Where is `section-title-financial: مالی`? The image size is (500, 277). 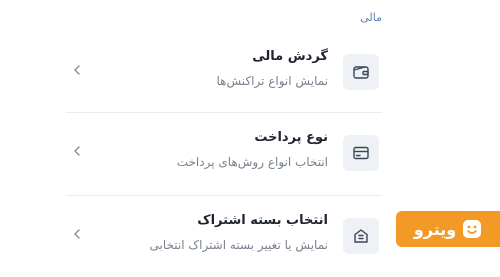 section-title-financial: مالی is located at coordinates (371, 17).